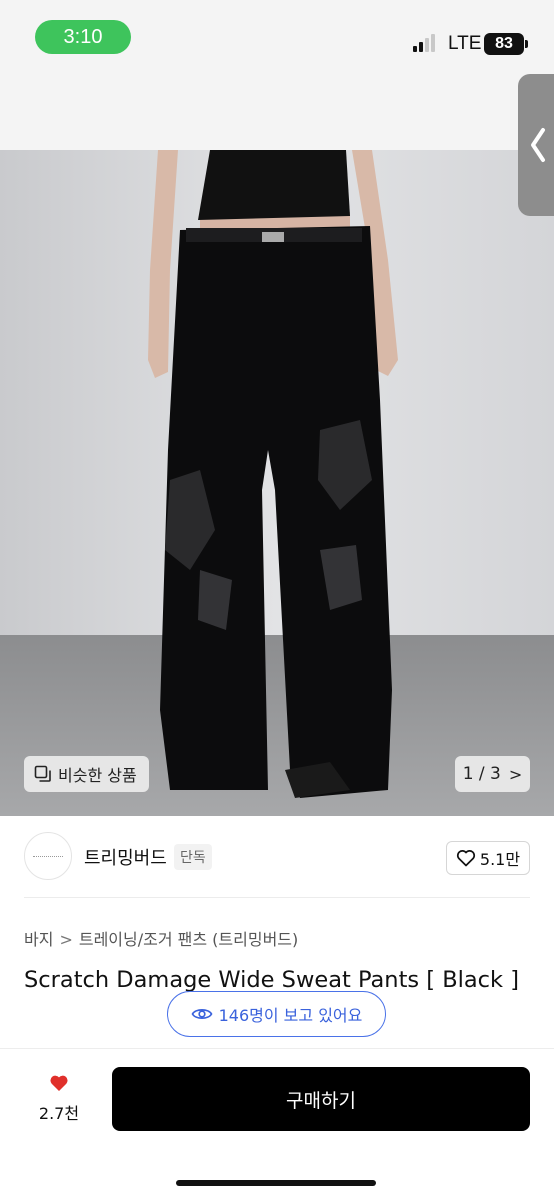 The height and width of the screenshot is (1200, 554). Describe the element at coordinates (277, 857) in the screenshot. I see `seller-row: 트리밍버드 단독 5.1만` at that location.